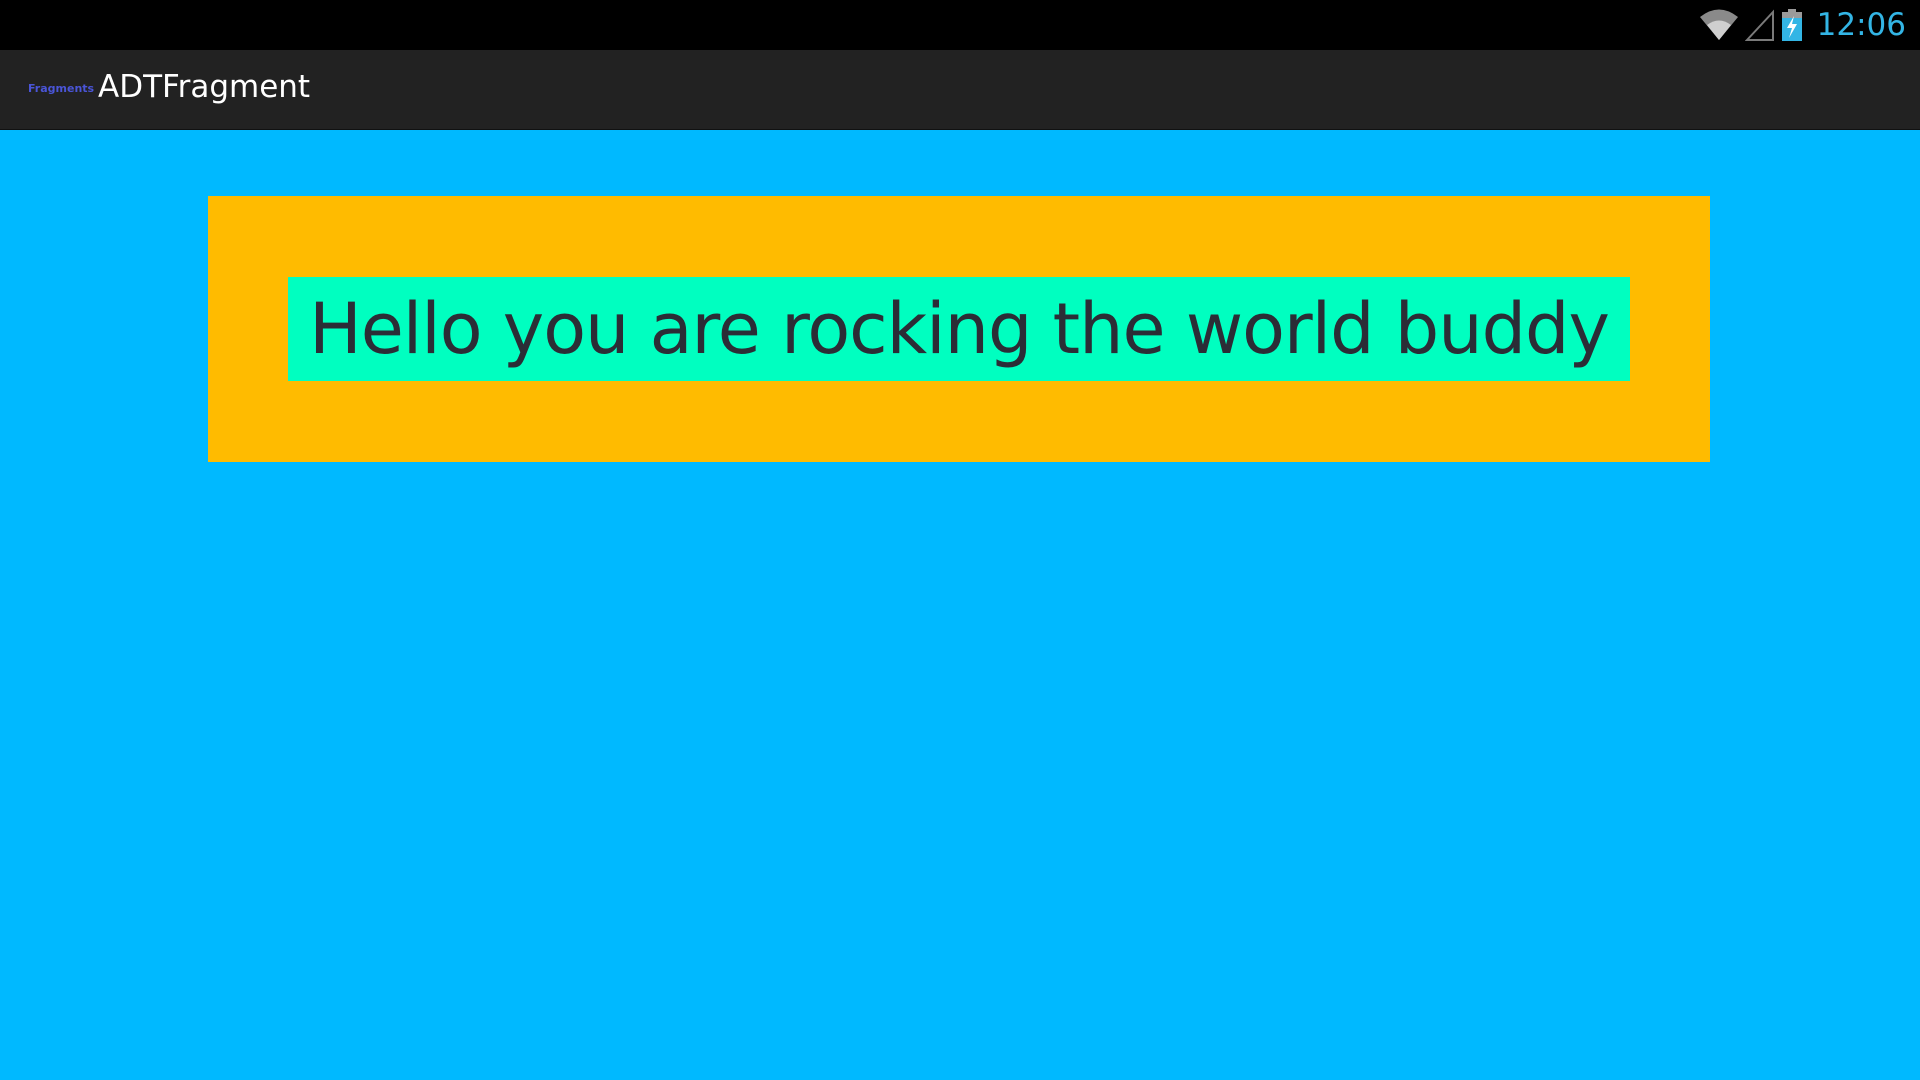  I want to click on action-bar: Fragments ADTFragment, so click(960, 90).